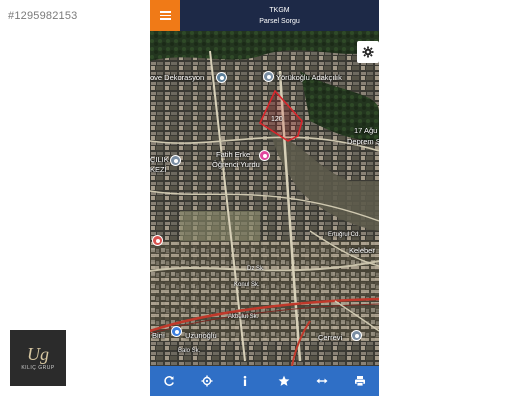 The height and width of the screenshot is (396, 528). What do you see at coordinates (279, 10) in the screenshot?
I see `app-title: TKGM` at bounding box center [279, 10].